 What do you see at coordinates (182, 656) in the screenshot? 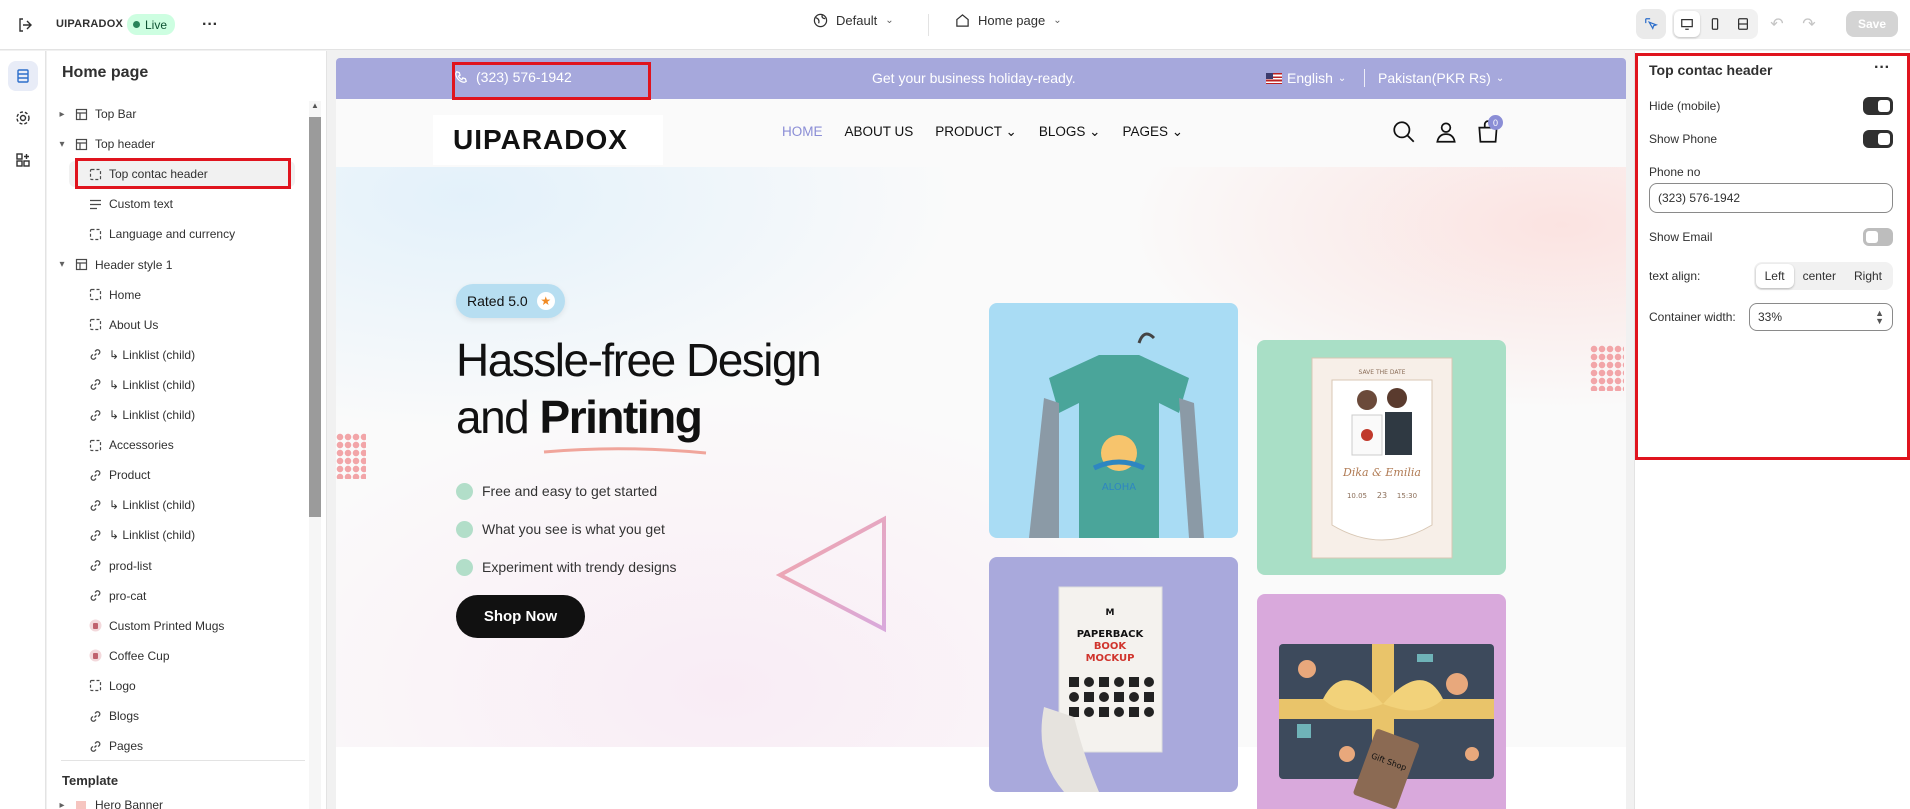
I see `tree-item: Coffee Cup` at bounding box center [182, 656].